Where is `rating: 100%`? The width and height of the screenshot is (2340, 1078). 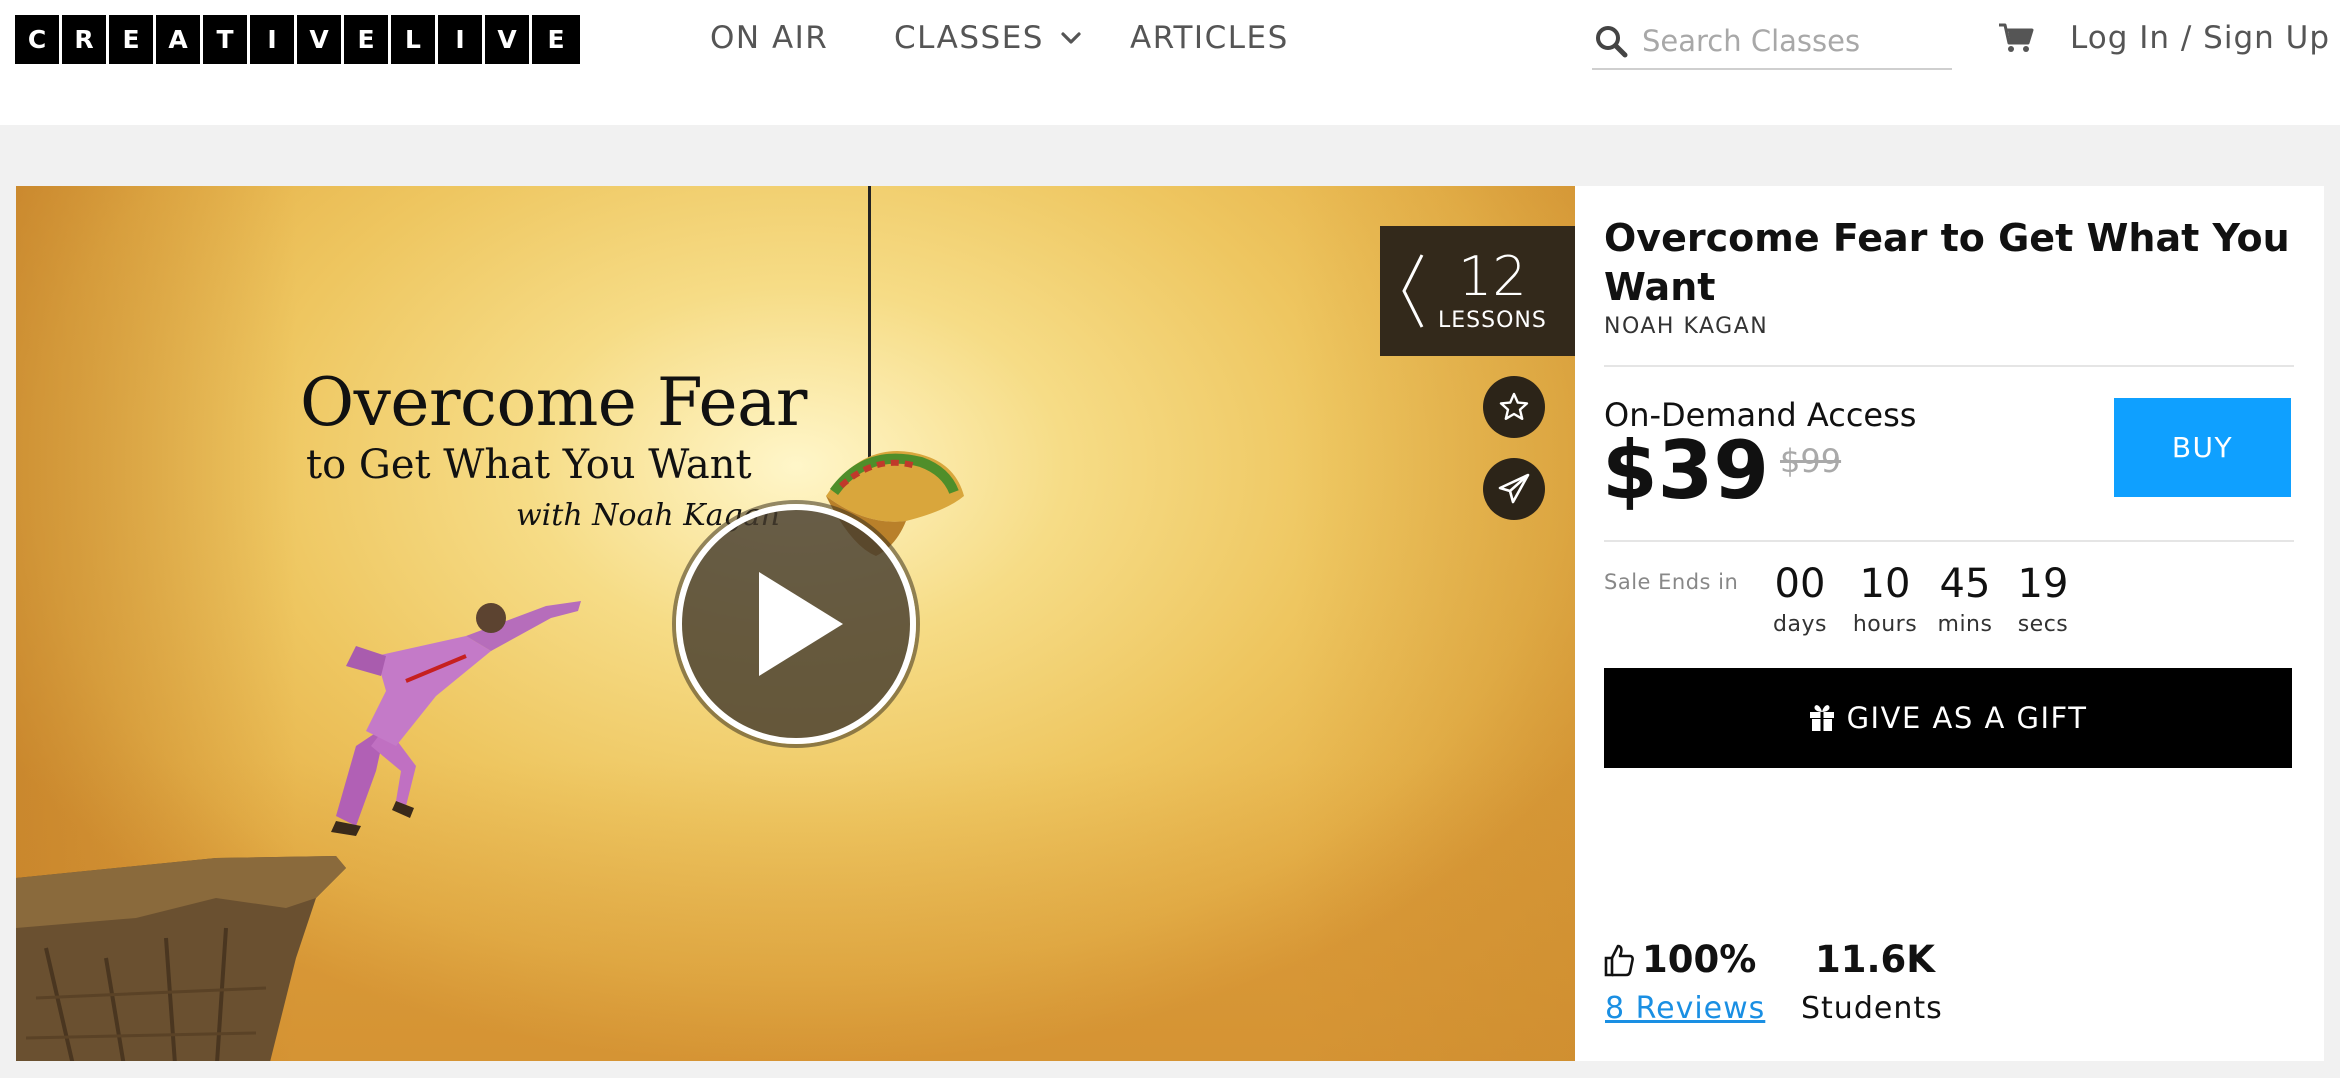
rating: 100% is located at coordinates (1680, 959).